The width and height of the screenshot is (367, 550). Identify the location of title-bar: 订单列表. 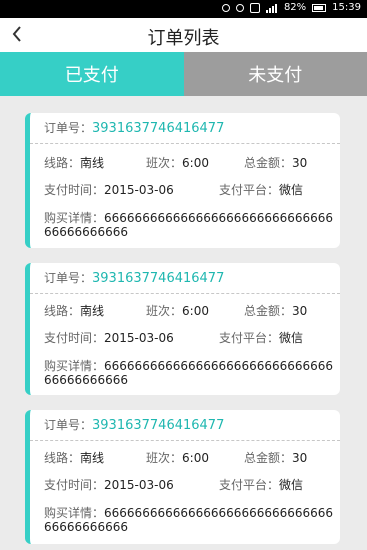
(183, 35).